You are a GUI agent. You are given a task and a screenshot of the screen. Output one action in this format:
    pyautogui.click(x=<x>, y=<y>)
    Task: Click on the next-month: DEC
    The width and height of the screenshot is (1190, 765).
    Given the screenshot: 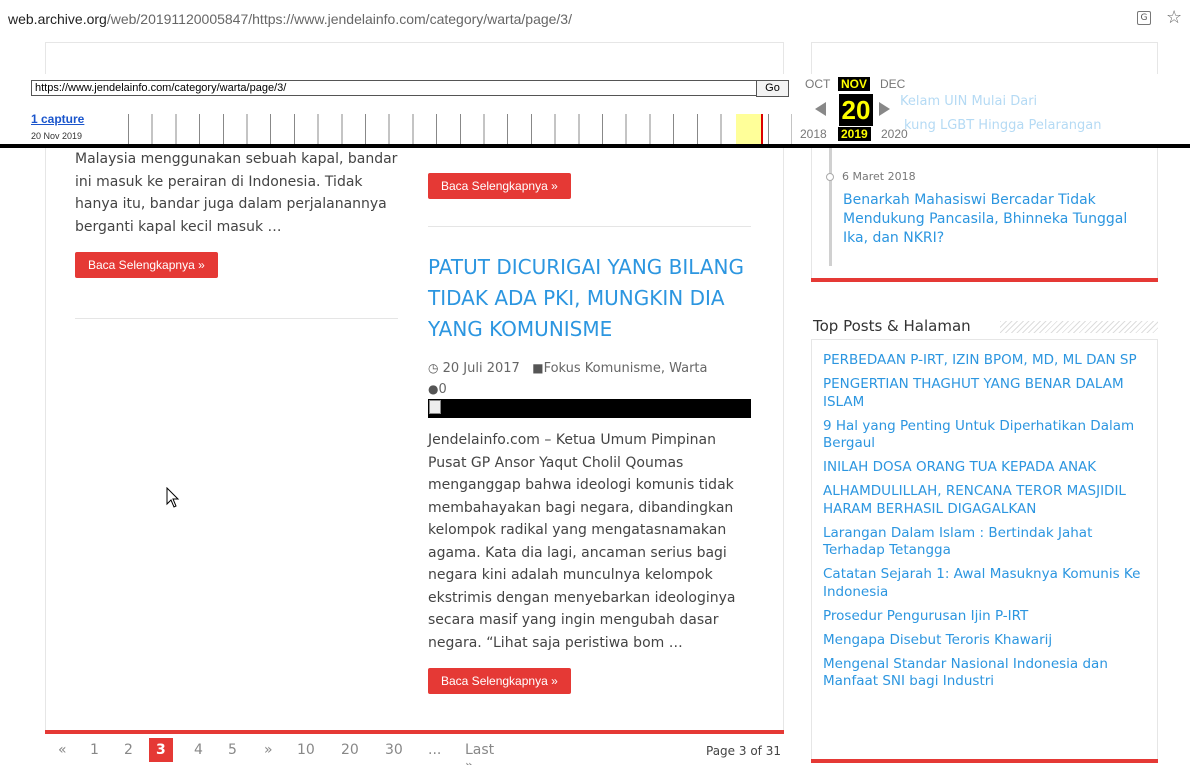 What is the action you would take?
    pyautogui.click(x=892, y=84)
    